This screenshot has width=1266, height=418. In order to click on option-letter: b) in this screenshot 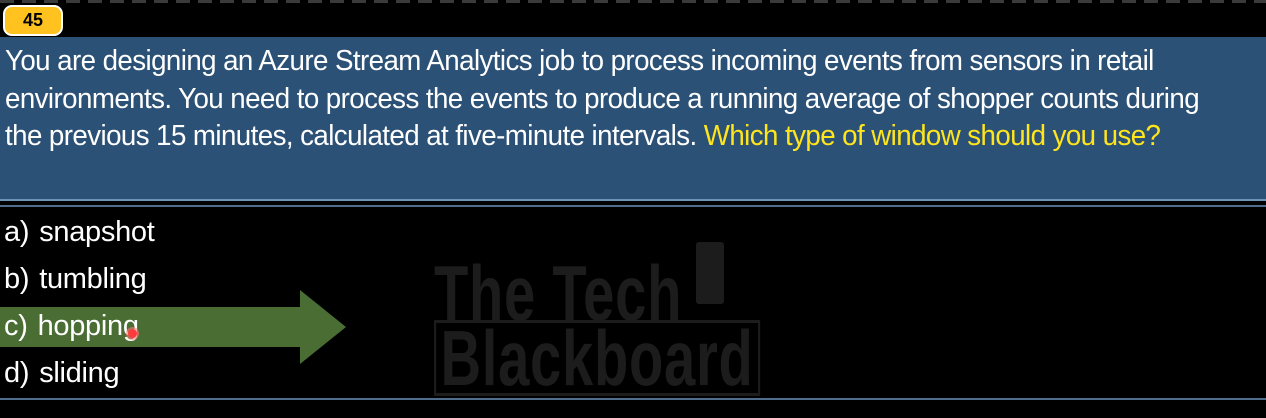, I will do `click(17, 278)`.